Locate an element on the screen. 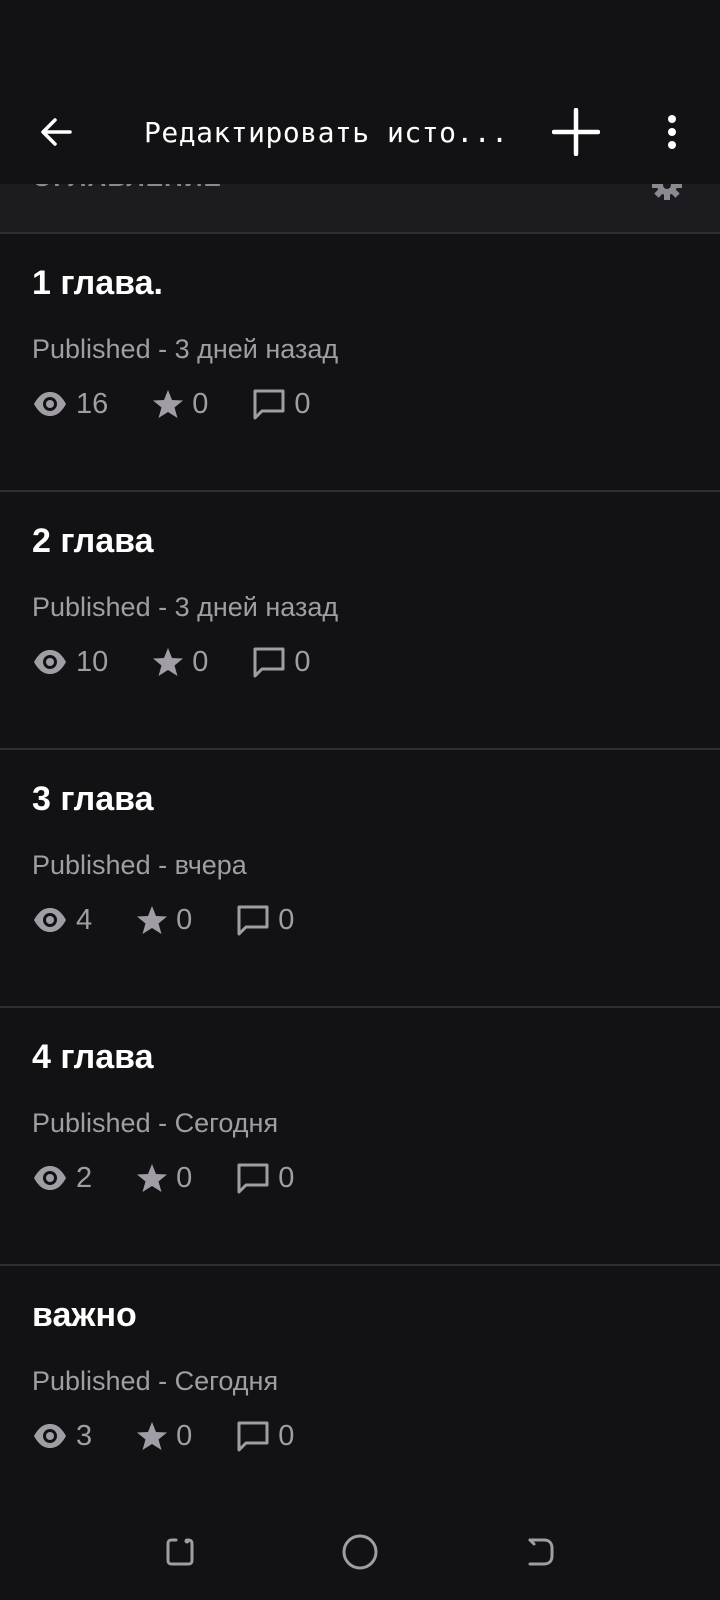 Image resolution: width=720 pixels, height=1600 pixels. part-stats: 10 0 0 is located at coordinates (193, 662).